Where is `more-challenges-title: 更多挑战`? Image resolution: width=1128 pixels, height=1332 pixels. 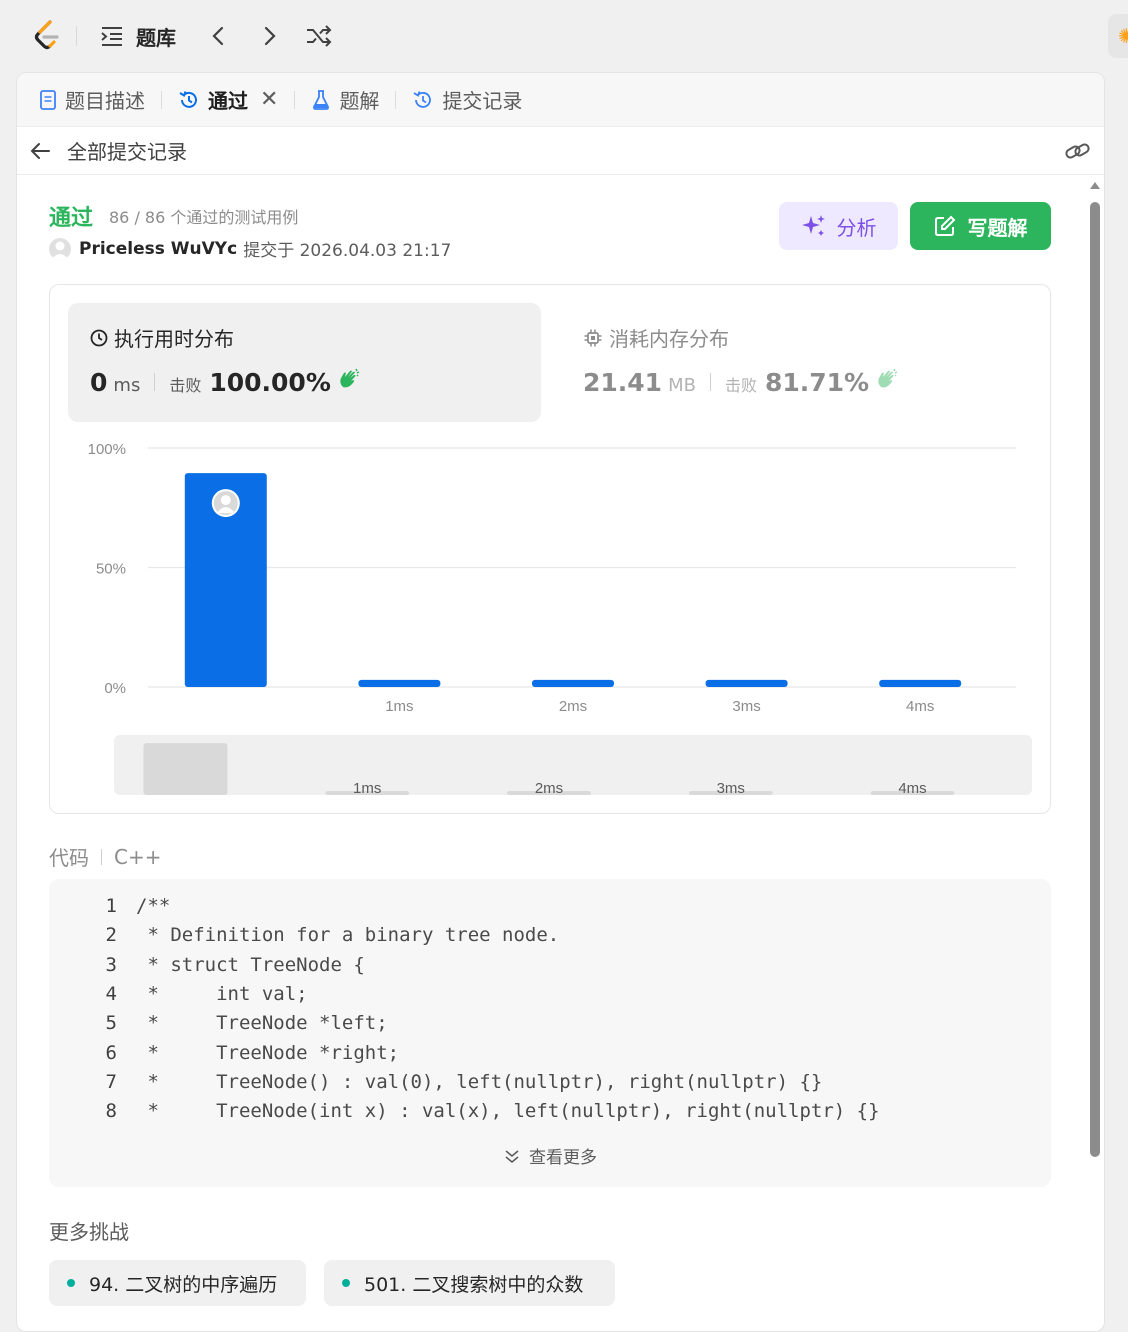
more-challenges-title: 更多挑战 is located at coordinates (89, 1232).